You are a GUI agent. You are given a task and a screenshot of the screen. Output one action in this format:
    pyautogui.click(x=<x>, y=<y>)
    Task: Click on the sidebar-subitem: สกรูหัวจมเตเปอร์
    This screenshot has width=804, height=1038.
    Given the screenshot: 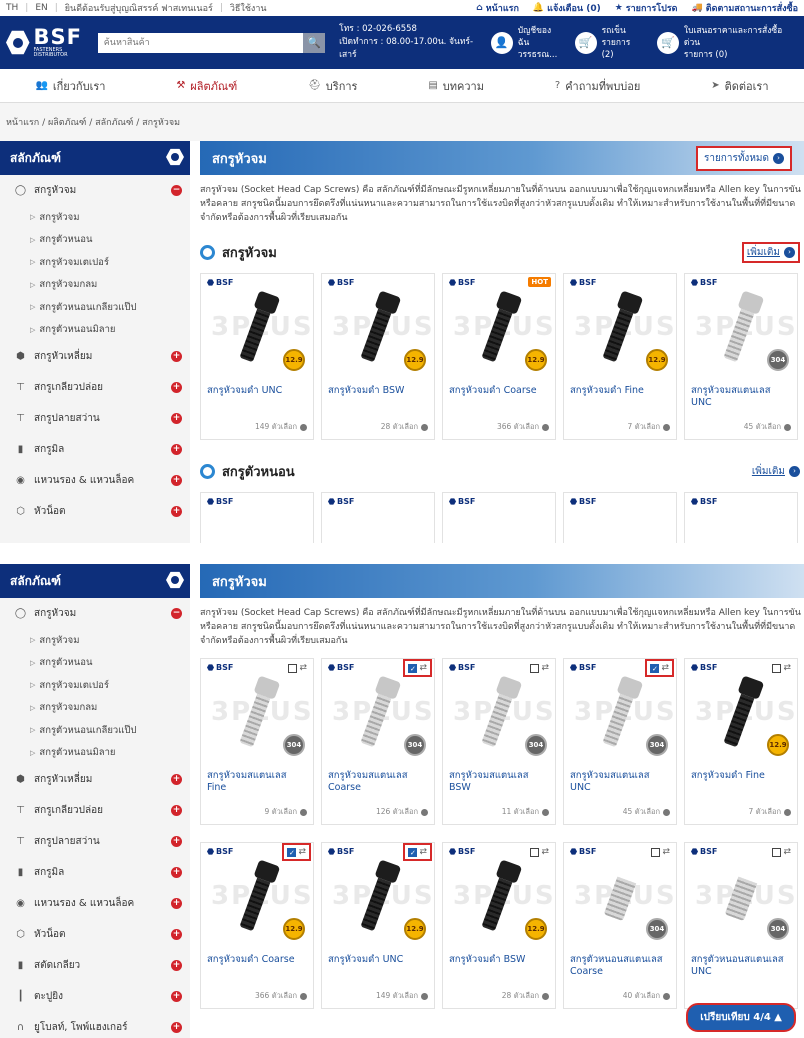 What is the action you would take?
    pyautogui.click(x=95, y=685)
    